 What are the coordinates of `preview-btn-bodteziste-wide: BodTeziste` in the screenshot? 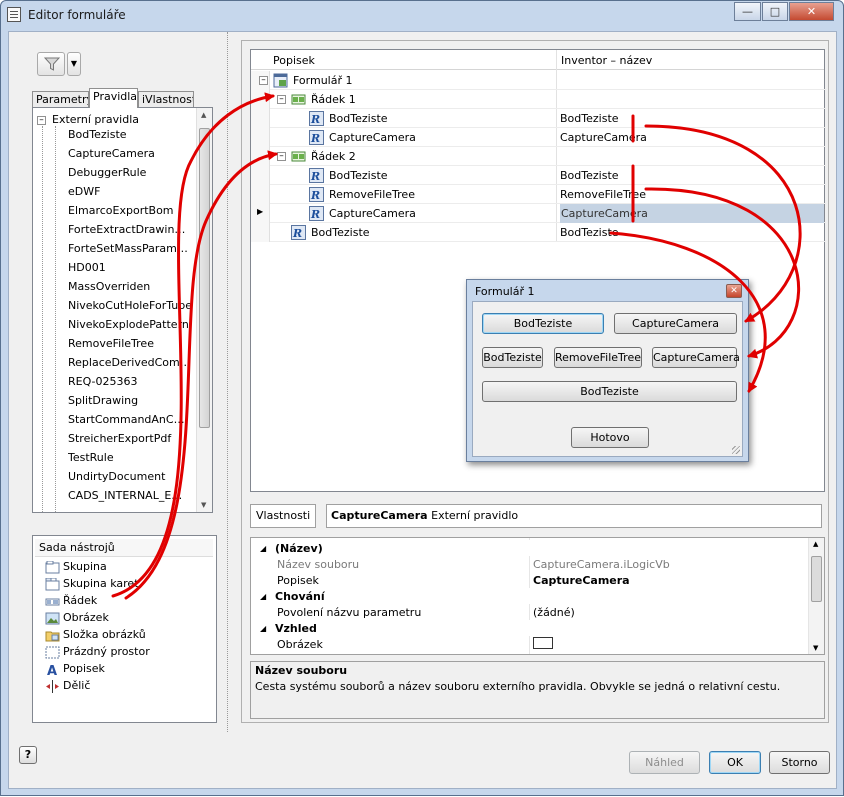 It's located at (609, 391).